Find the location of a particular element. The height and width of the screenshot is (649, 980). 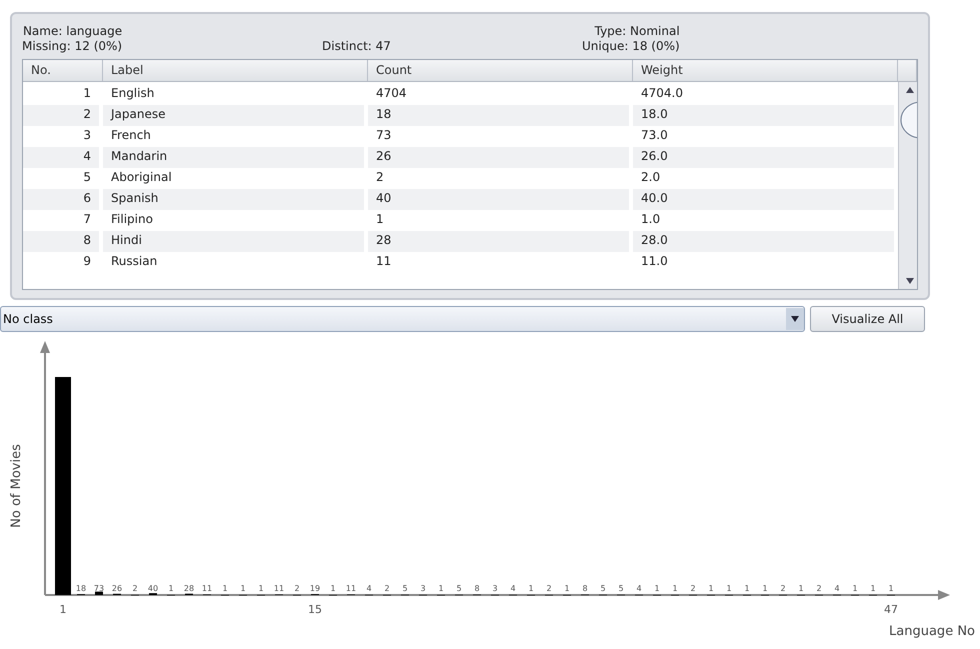

value-label: 40 is located at coordinates (153, 588).